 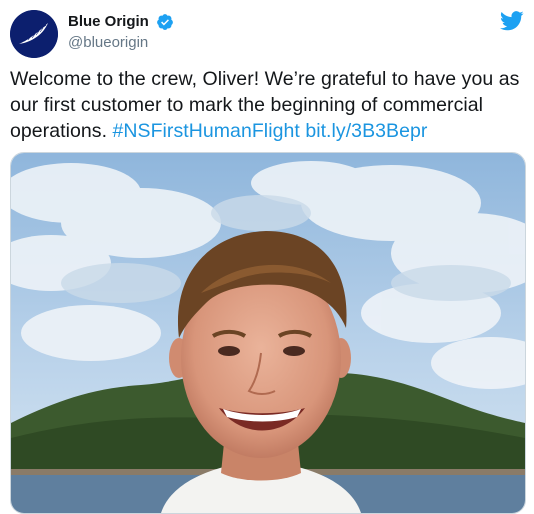 What do you see at coordinates (121, 43) in the screenshot?
I see `author-handle: @blueorigin` at bounding box center [121, 43].